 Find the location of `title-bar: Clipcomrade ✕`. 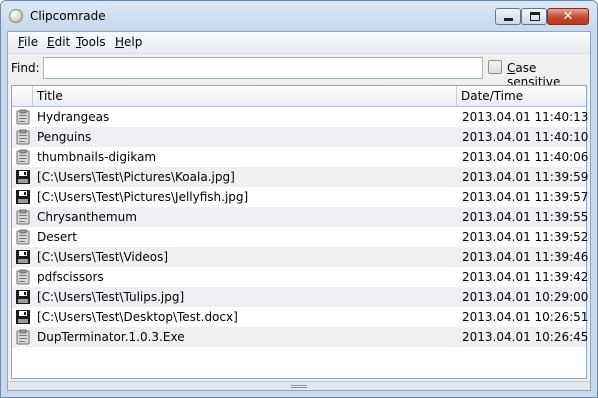

title-bar: Clipcomrade ✕ is located at coordinates (299, 16).